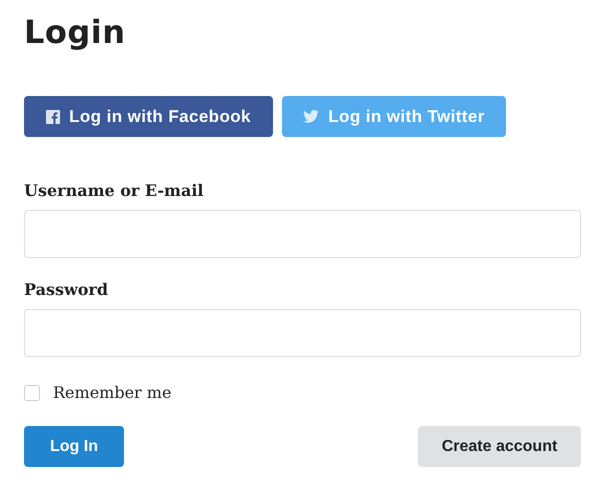  I want to click on bird-icon, so click(311, 116).